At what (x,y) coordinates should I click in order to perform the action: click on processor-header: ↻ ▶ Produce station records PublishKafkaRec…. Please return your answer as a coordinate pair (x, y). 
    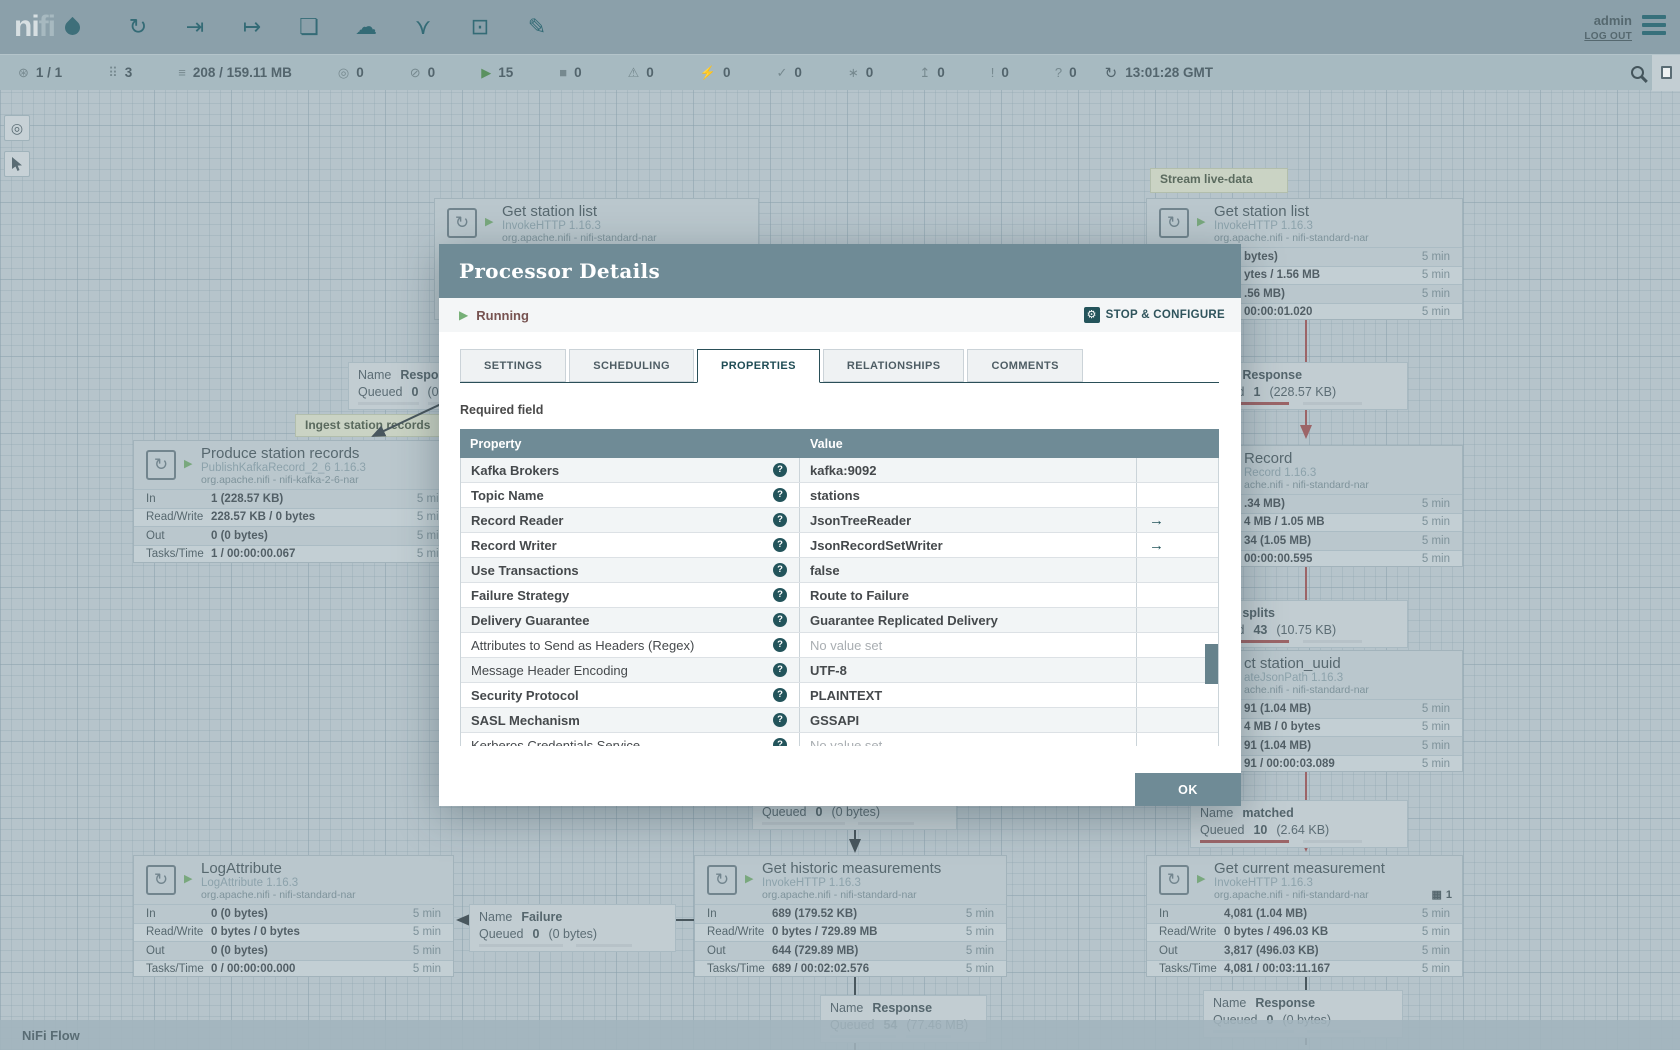
    Looking at the image, I should click on (295, 465).